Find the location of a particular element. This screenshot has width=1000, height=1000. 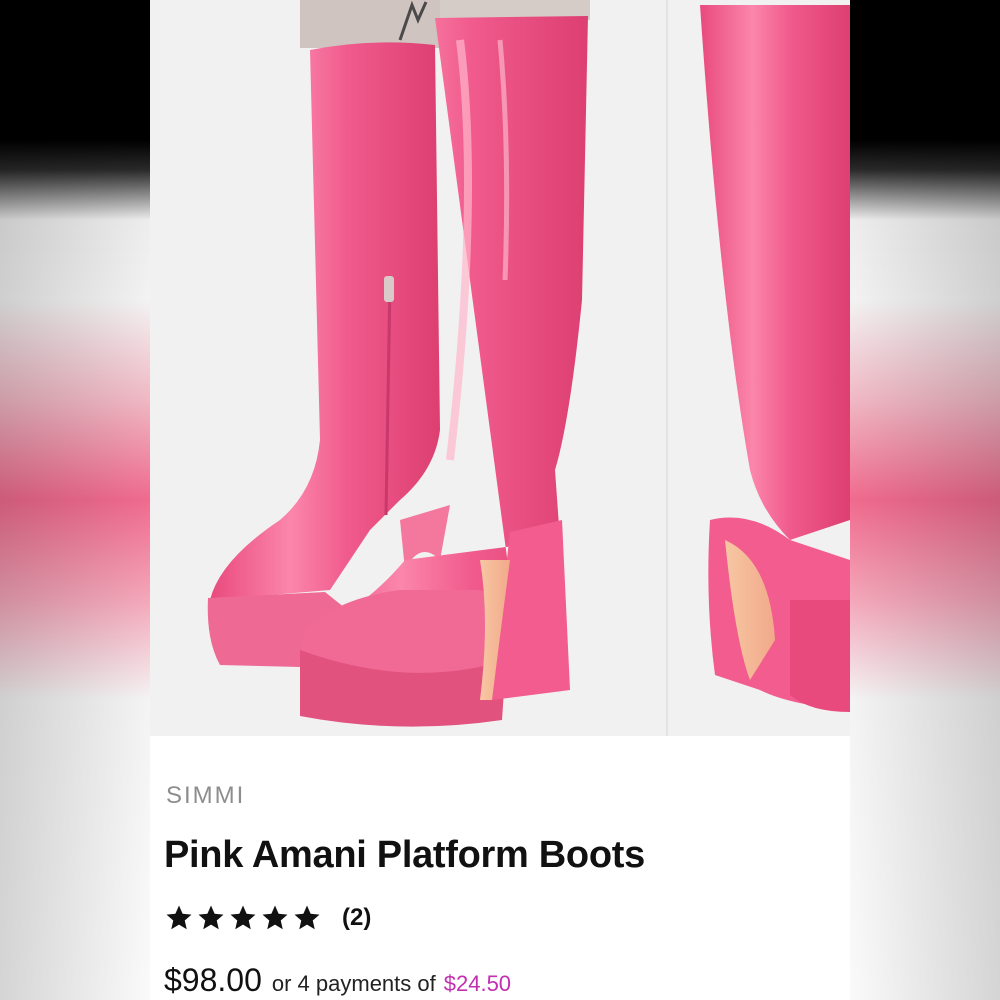

image-divider is located at coordinates (667, 368).